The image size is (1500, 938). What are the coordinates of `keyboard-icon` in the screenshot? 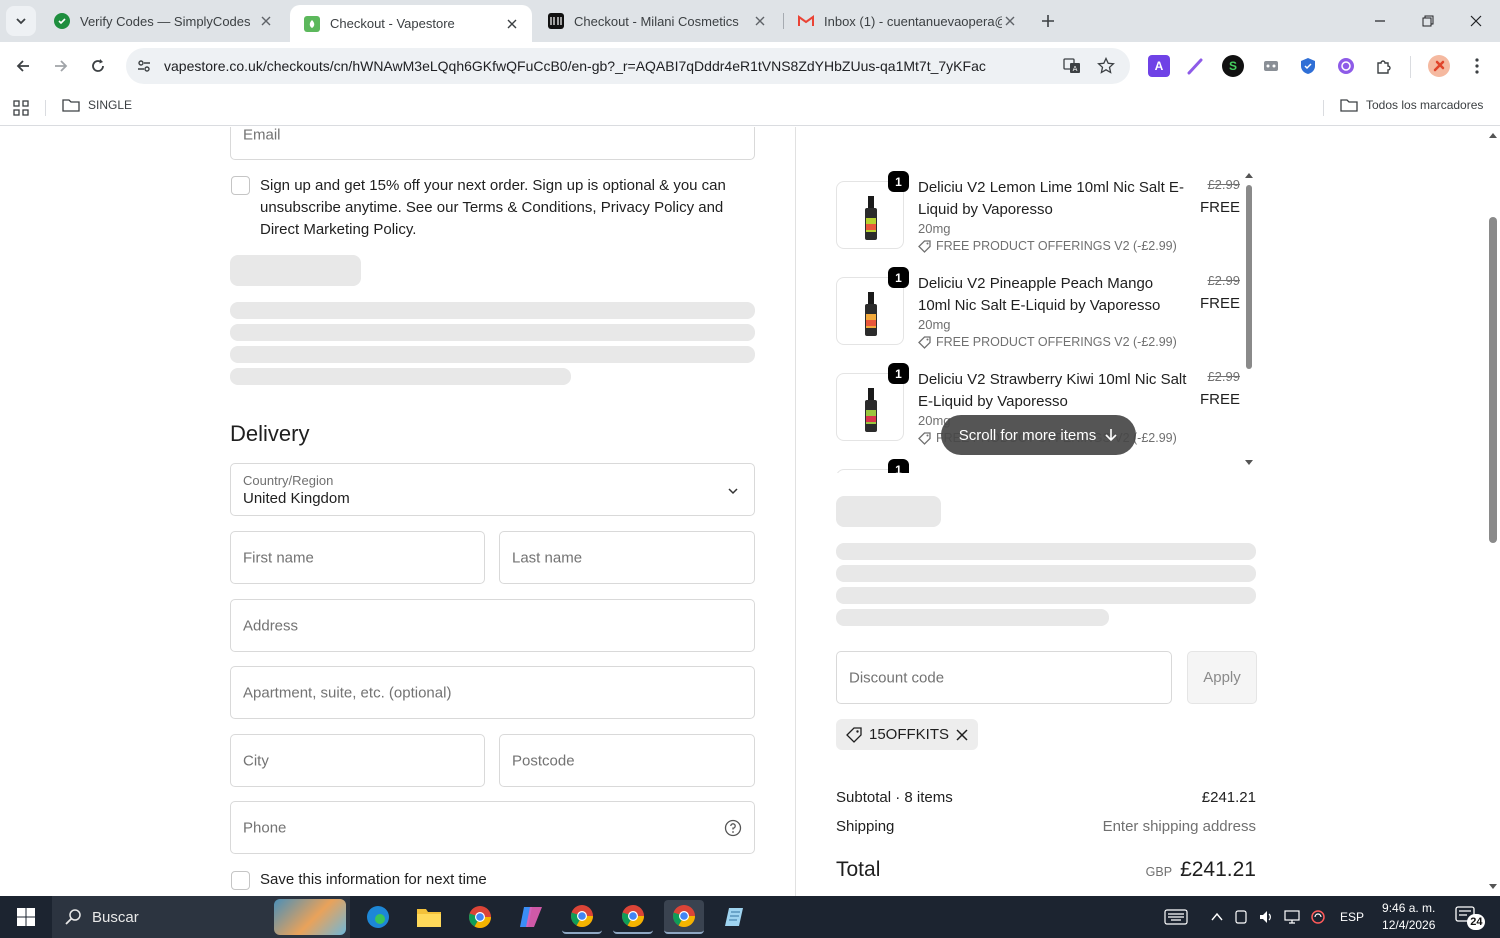 It's located at (1176, 917).